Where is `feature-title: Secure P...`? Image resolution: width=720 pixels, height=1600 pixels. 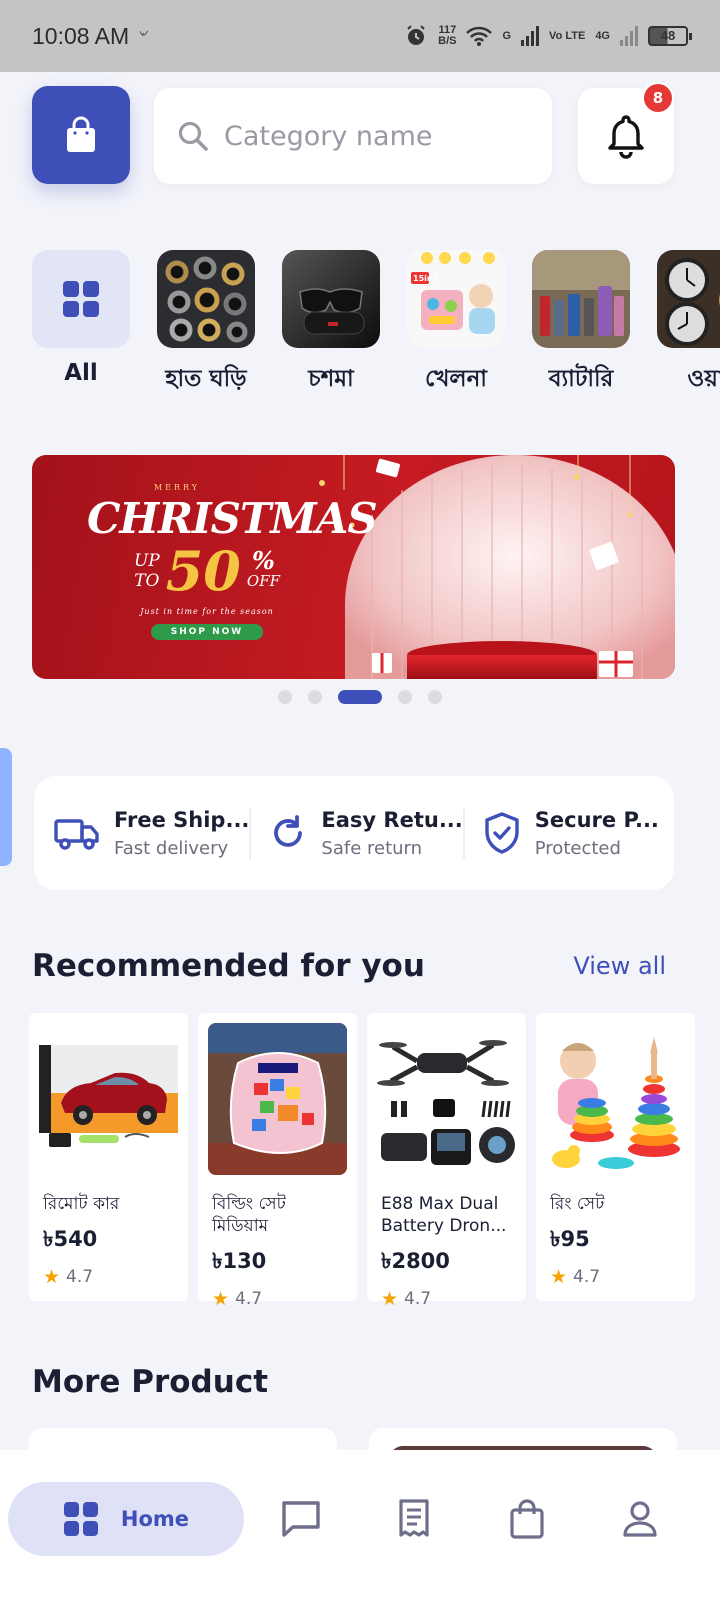
feature-title: Secure P... is located at coordinates (596, 819).